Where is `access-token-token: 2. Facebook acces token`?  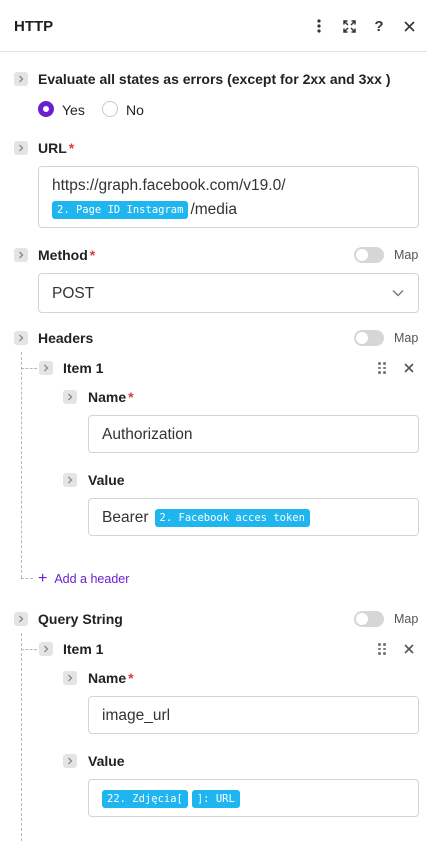 access-token-token: 2. Facebook acces token is located at coordinates (232, 518).